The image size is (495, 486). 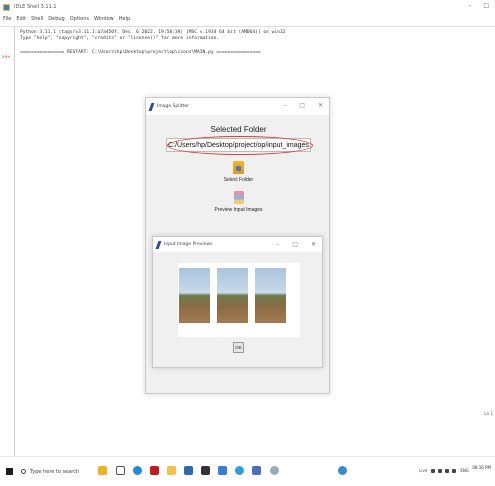 What do you see at coordinates (464, 470) in the screenshot?
I see `language-indicator: ENG` at bounding box center [464, 470].